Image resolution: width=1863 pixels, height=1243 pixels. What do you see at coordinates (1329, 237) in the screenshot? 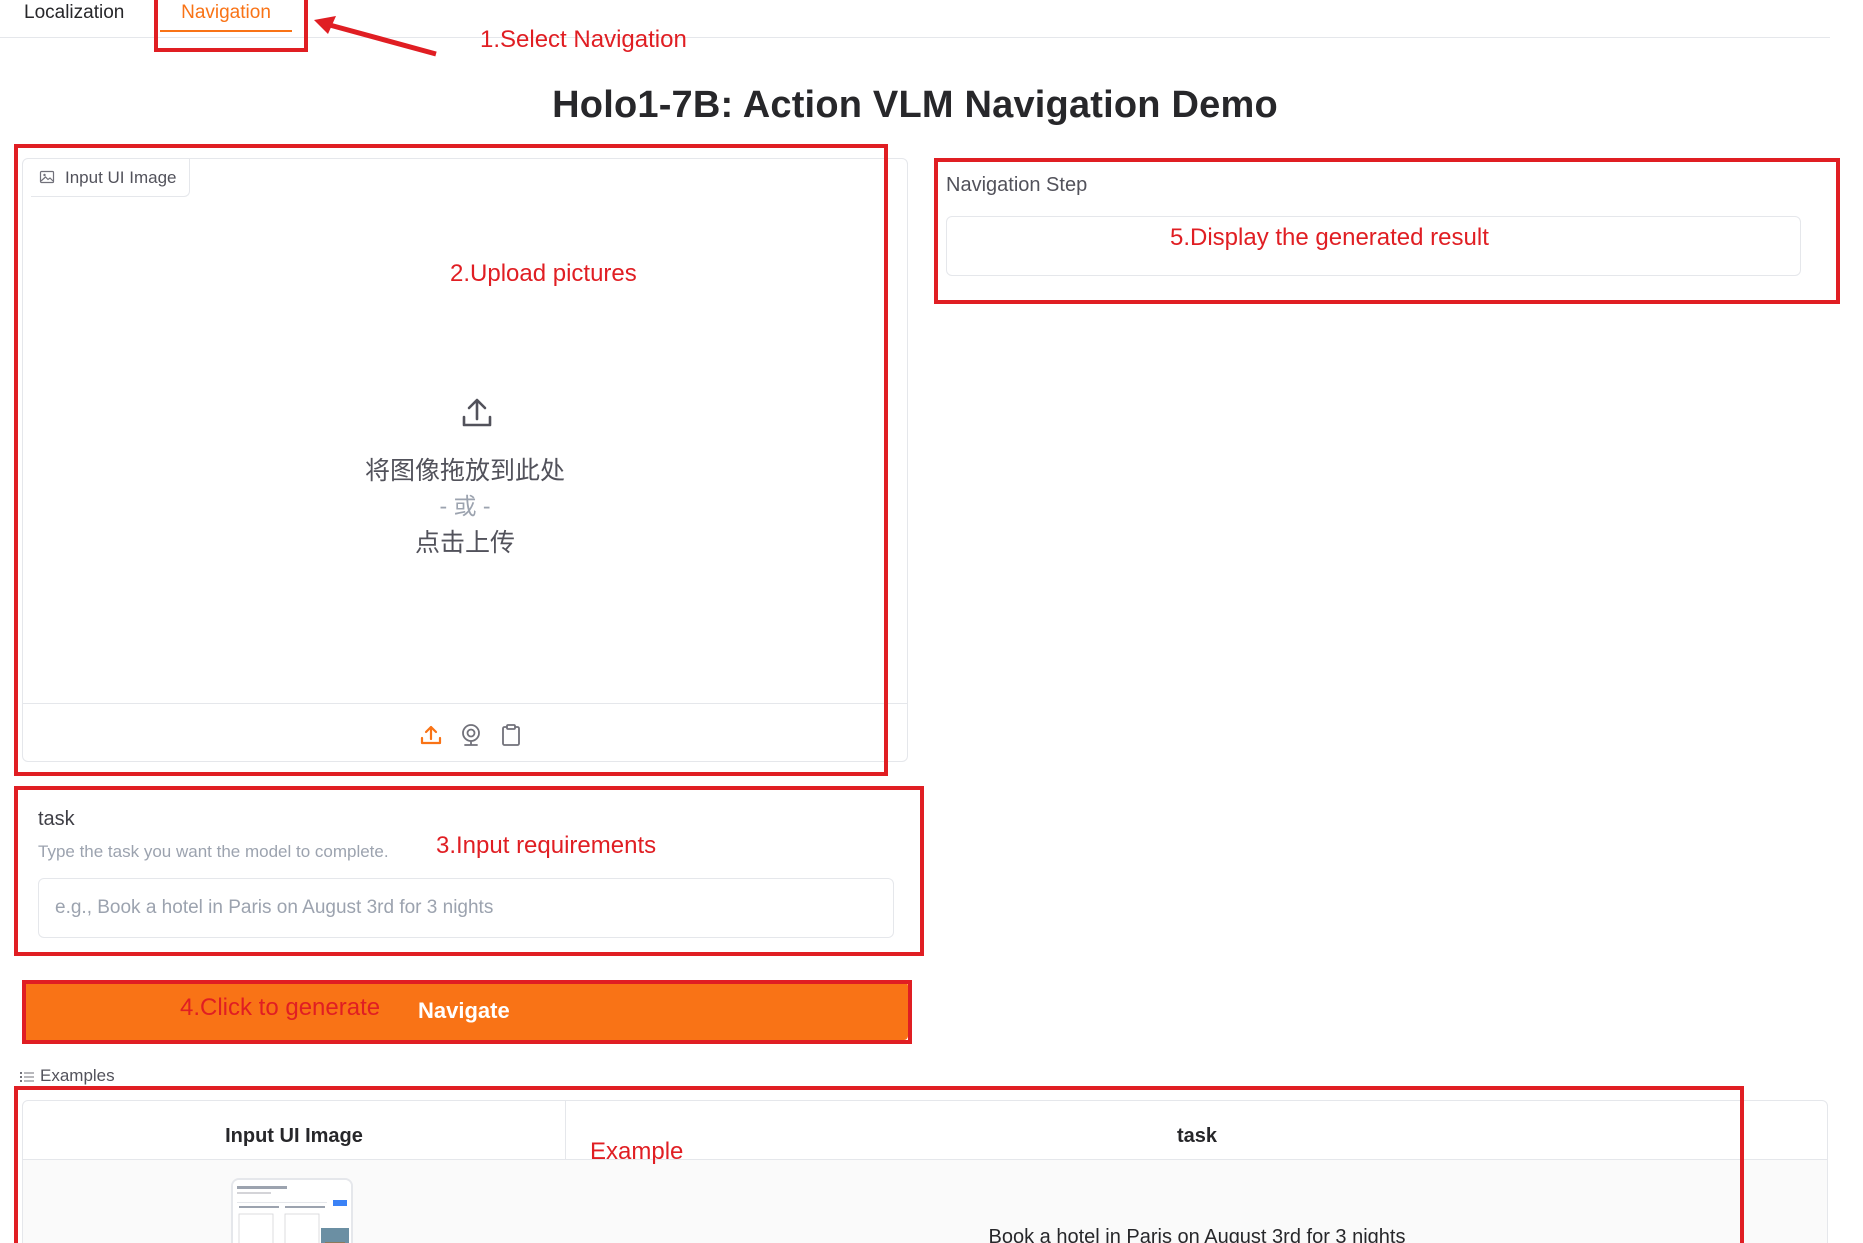
I see `annotation-step5: 5.Display the generated result` at bounding box center [1329, 237].